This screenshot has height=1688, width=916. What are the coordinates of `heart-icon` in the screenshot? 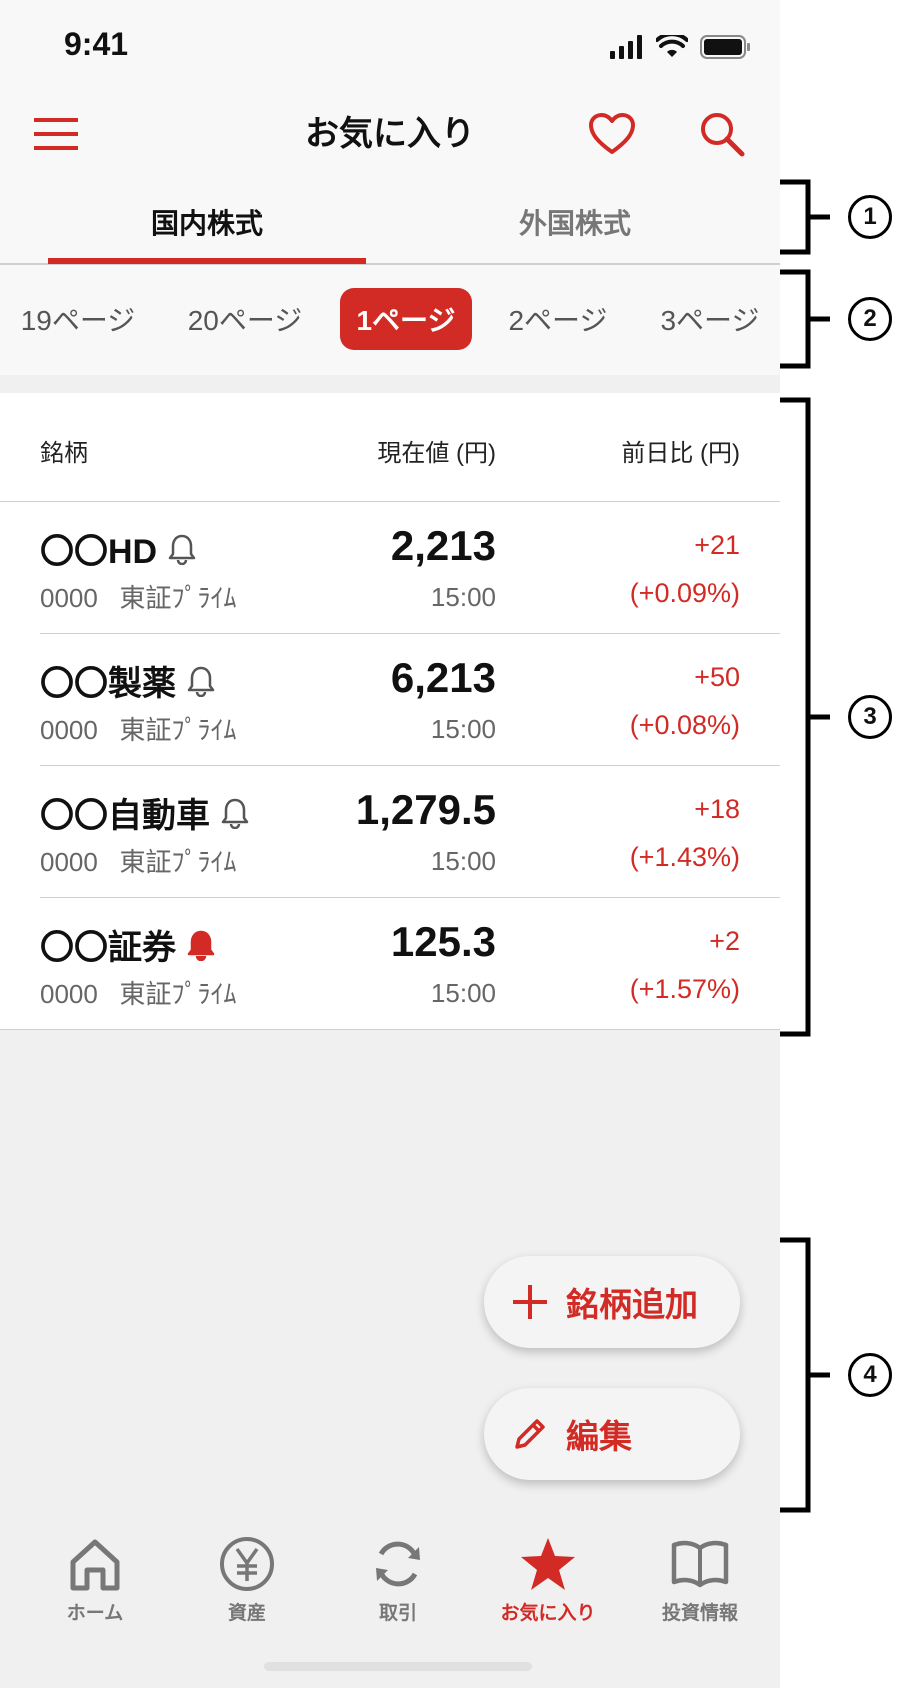 It's located at (612, 133).